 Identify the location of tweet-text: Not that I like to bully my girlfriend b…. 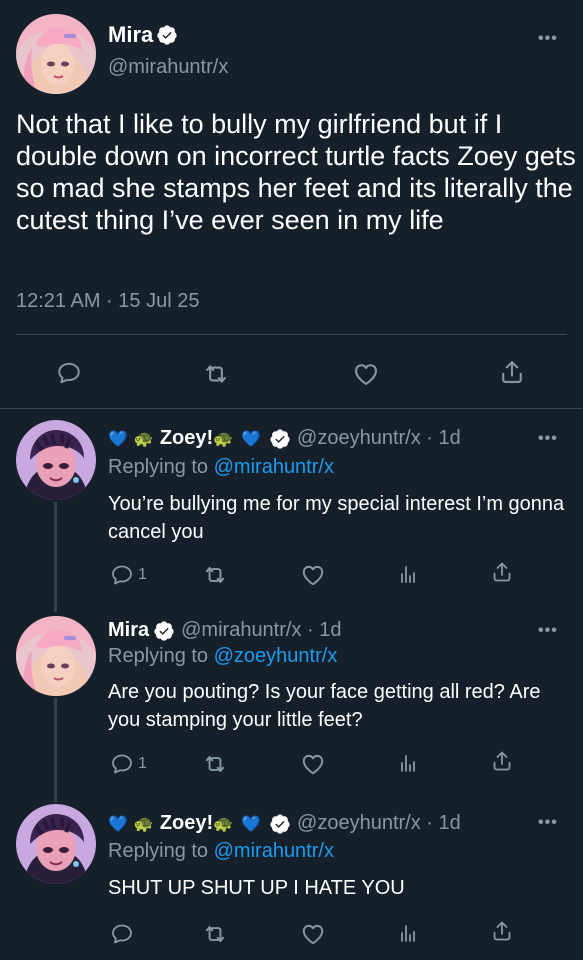
(296, 172).